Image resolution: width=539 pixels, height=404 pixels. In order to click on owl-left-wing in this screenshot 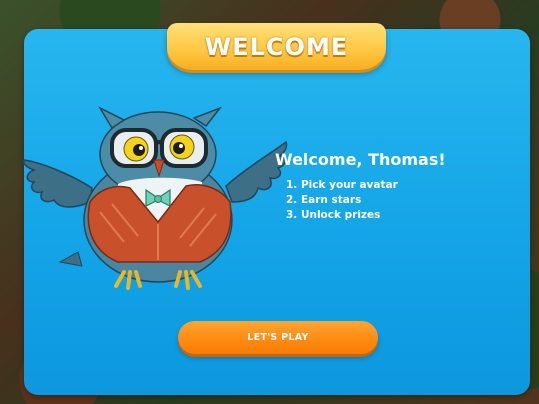, I will do `click(57, 183)`.